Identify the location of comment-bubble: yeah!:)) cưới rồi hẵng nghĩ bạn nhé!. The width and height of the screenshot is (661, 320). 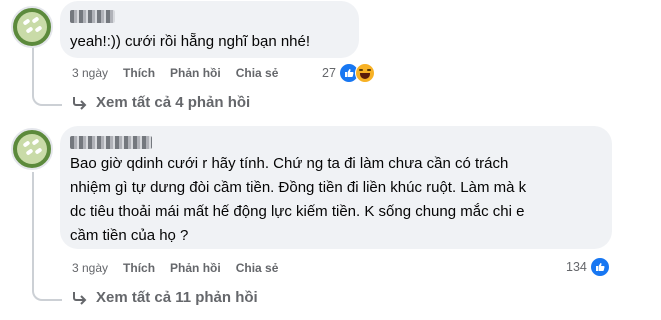
(209, 29).